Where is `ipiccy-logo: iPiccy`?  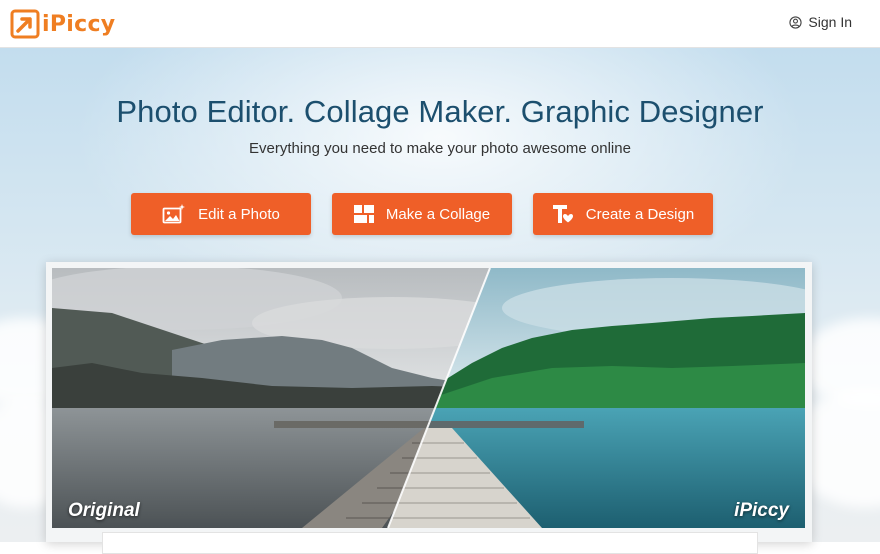 ipiccy-logo: iPiccy is located at coordinates (62, 24).